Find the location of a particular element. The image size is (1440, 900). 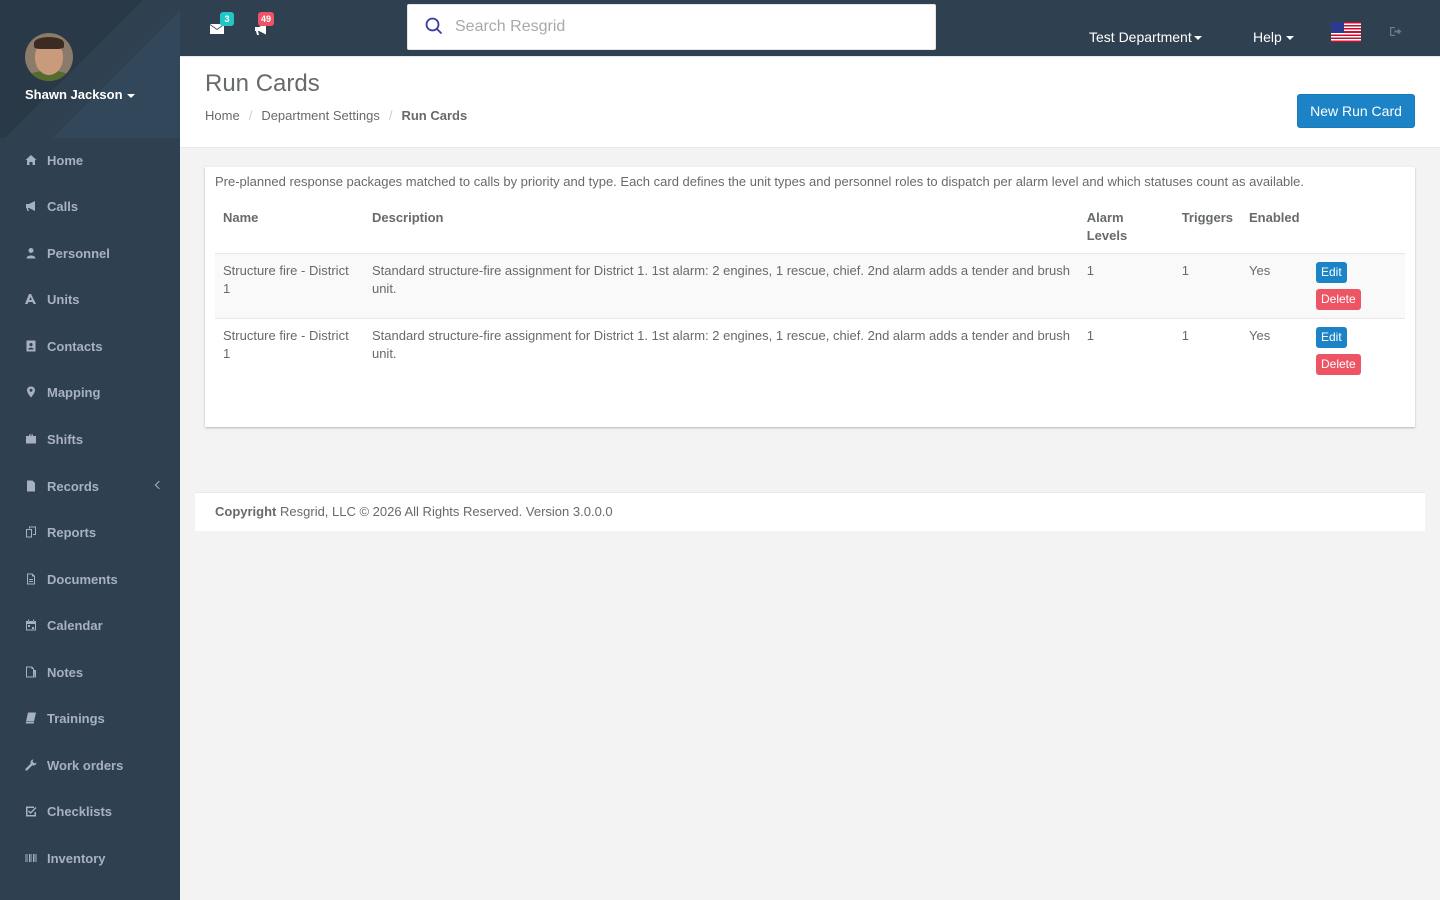

sidebar-item-inventory: Inventory is located at coordinates (90, 858).